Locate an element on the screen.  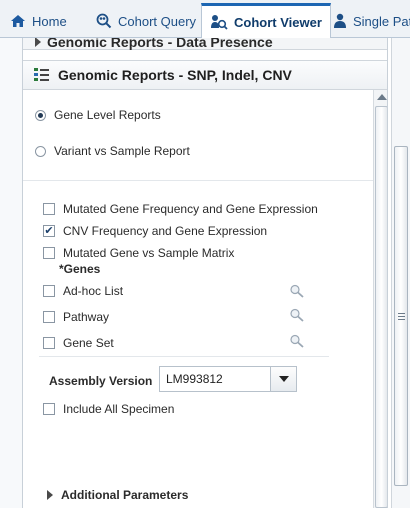
additional-parameters-label: Additional Parameters is located at coordinates (125, 495).